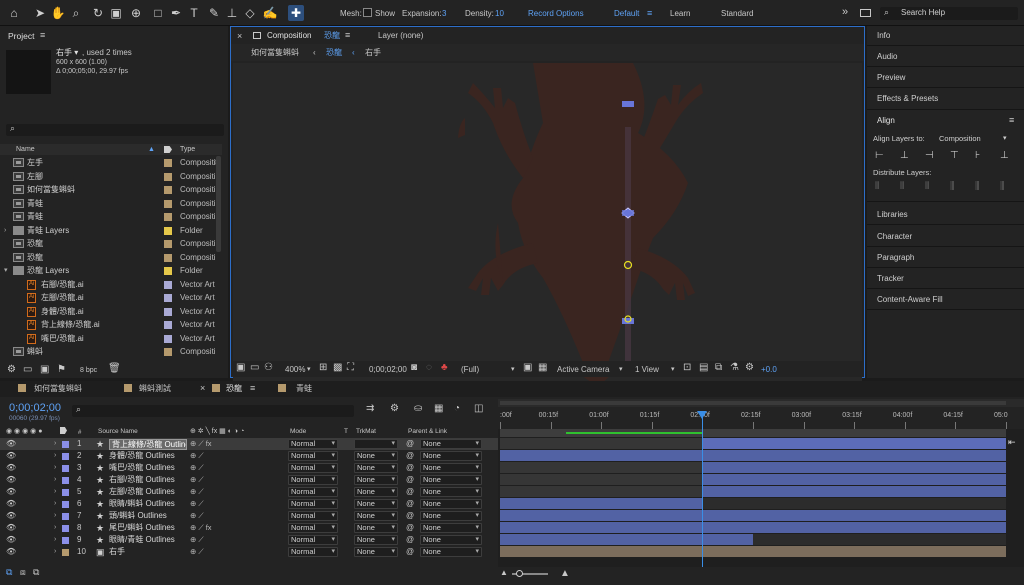 The height and width of the screenshot is (585, 1024). What do you see at coordinates (115, 129) in the screenshot?
I see `project-search-input: ⌕` at bounding box center [115, 129].